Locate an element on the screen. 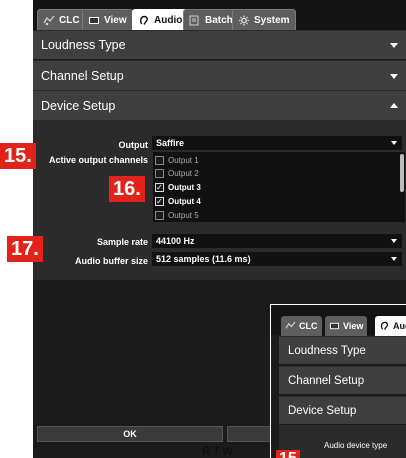 This screenshot has width=406, height=458. section-loudness-type: Loudness Type is located at coordinates (219, 44).